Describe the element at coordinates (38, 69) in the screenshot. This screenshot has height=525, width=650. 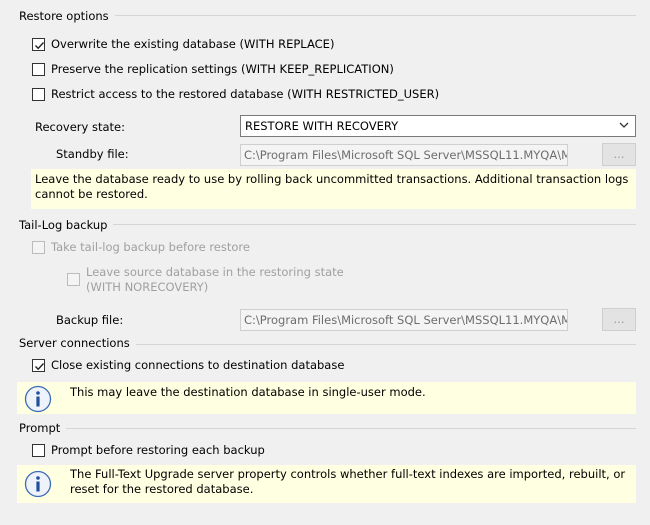
I see `keep-replication-checkbox` at that location.